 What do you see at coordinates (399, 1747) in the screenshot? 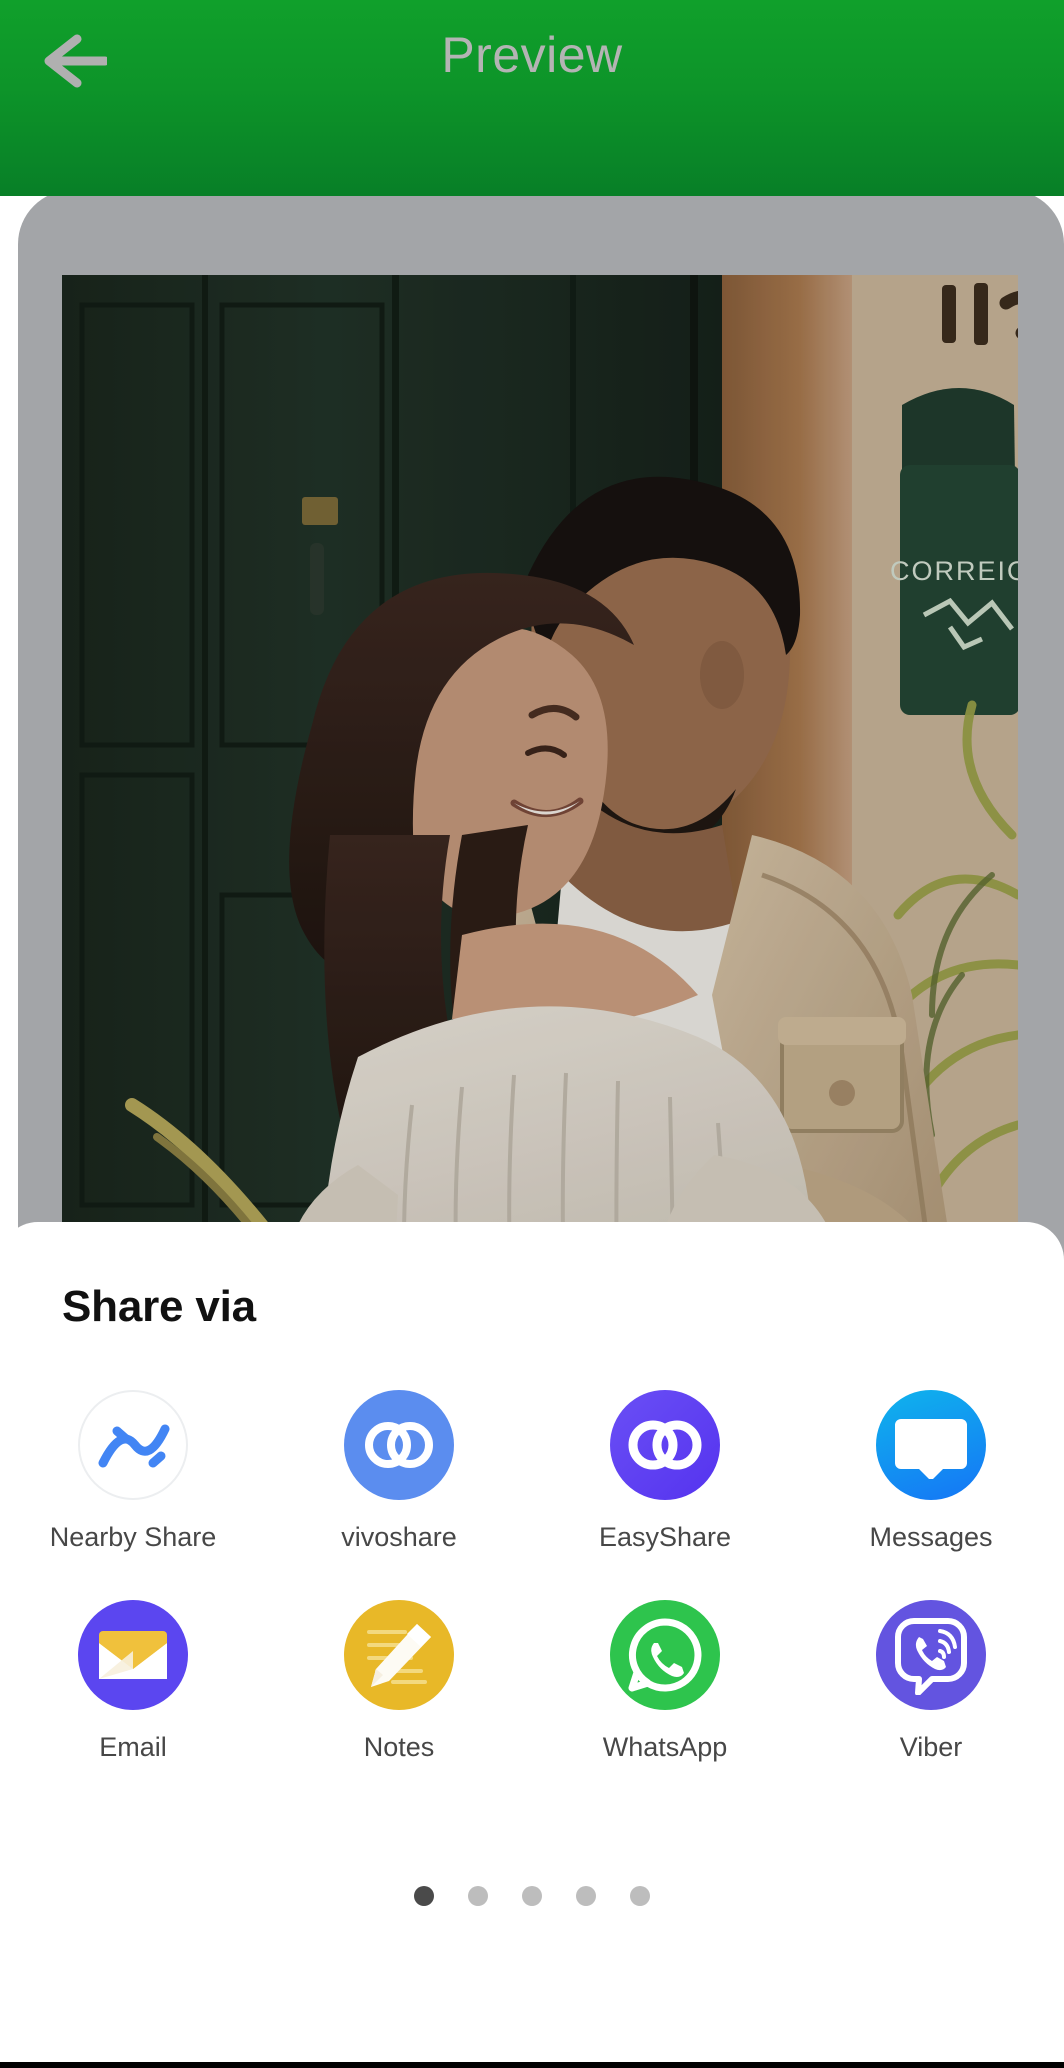
I see `share-target-label: Notes` at bounding box center [399, 1747].